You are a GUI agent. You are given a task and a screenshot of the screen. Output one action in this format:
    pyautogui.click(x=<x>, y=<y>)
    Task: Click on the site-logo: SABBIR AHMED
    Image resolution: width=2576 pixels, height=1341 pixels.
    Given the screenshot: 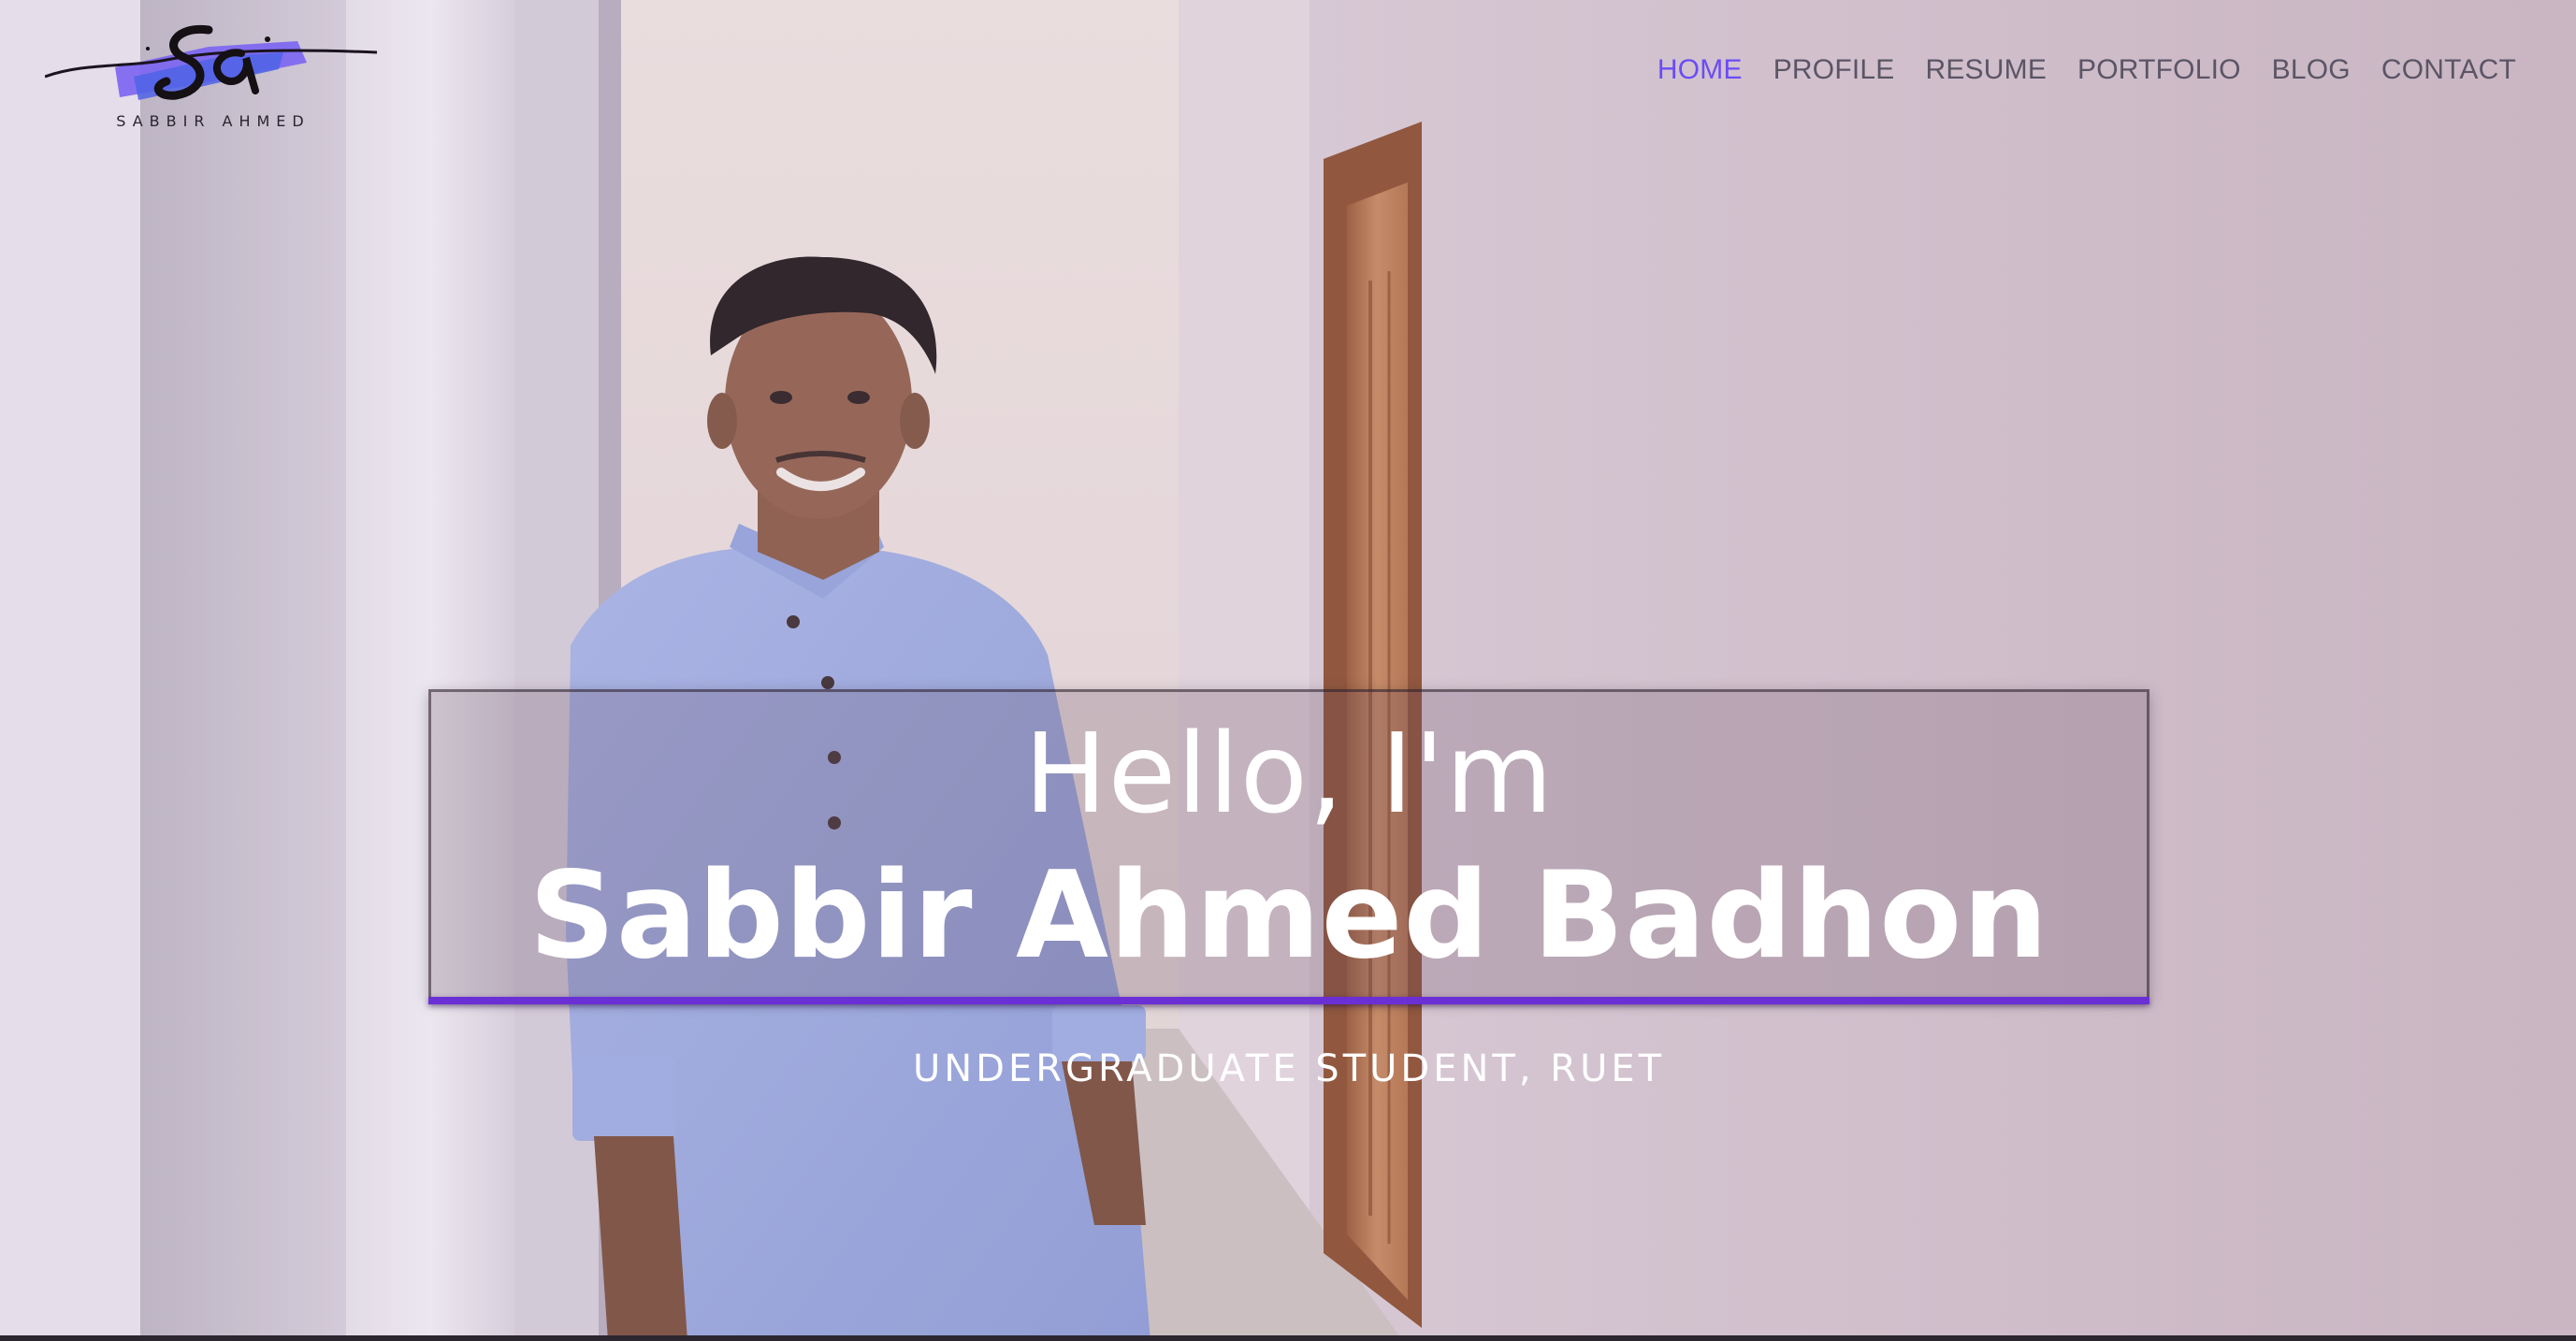 What is the action you would take?
    pyautogui.click(x=213, y=72)
    